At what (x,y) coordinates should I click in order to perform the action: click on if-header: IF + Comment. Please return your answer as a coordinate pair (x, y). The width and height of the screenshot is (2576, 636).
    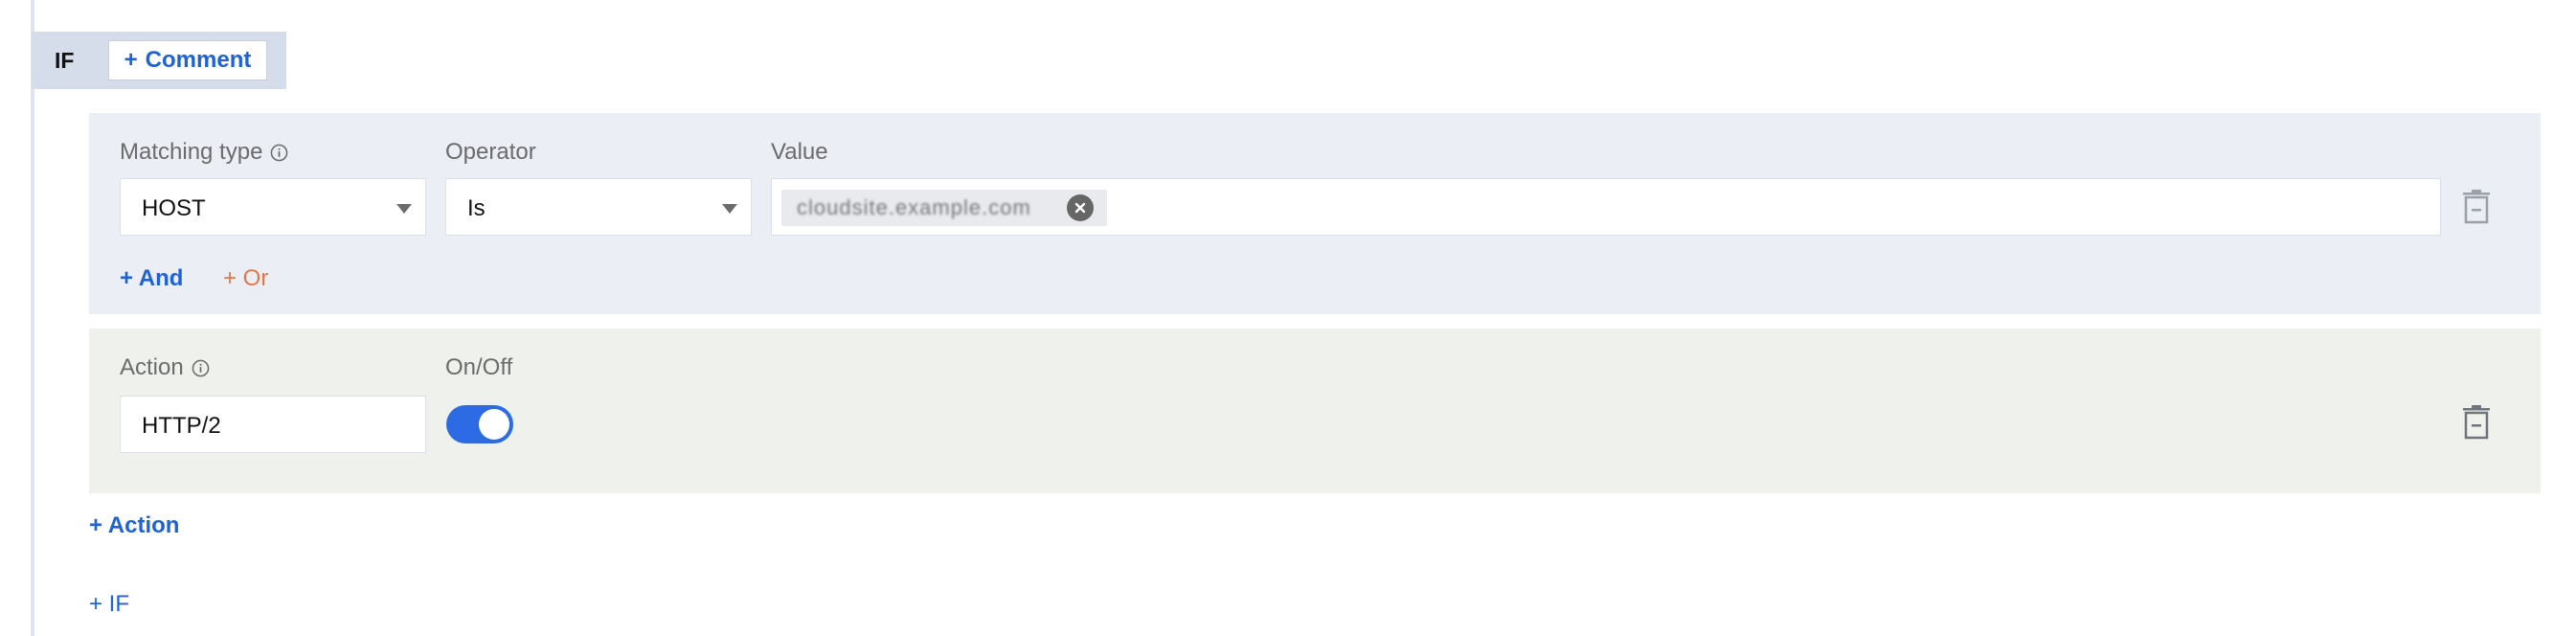
    Looking at the image, I should click on (159, 60).